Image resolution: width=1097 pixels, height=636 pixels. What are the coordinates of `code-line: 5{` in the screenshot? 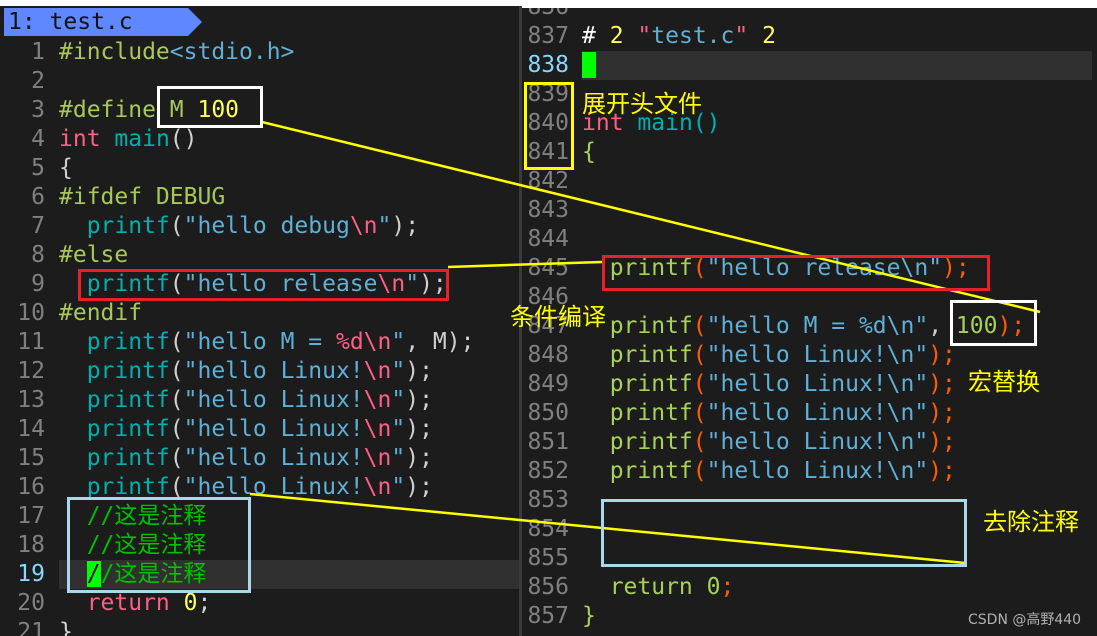 It's located at (260, 168).